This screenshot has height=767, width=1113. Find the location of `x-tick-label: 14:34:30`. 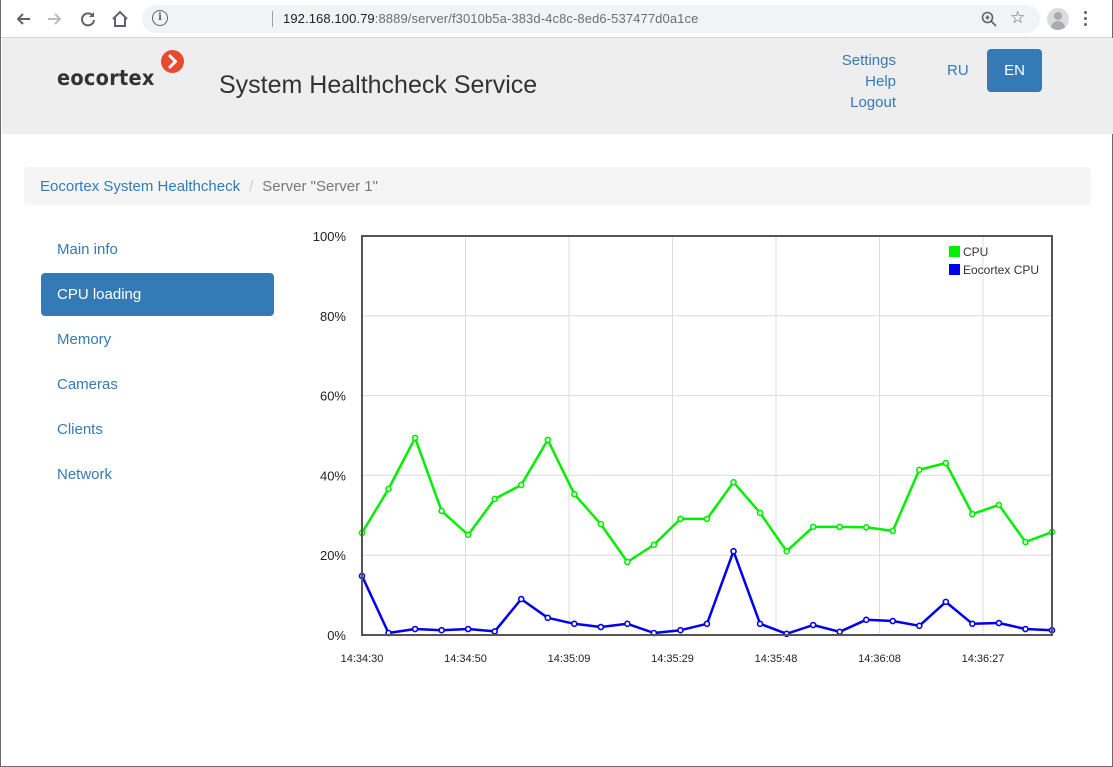

x-tick-label: 14:34:30 is located at coordinates (362, 659).